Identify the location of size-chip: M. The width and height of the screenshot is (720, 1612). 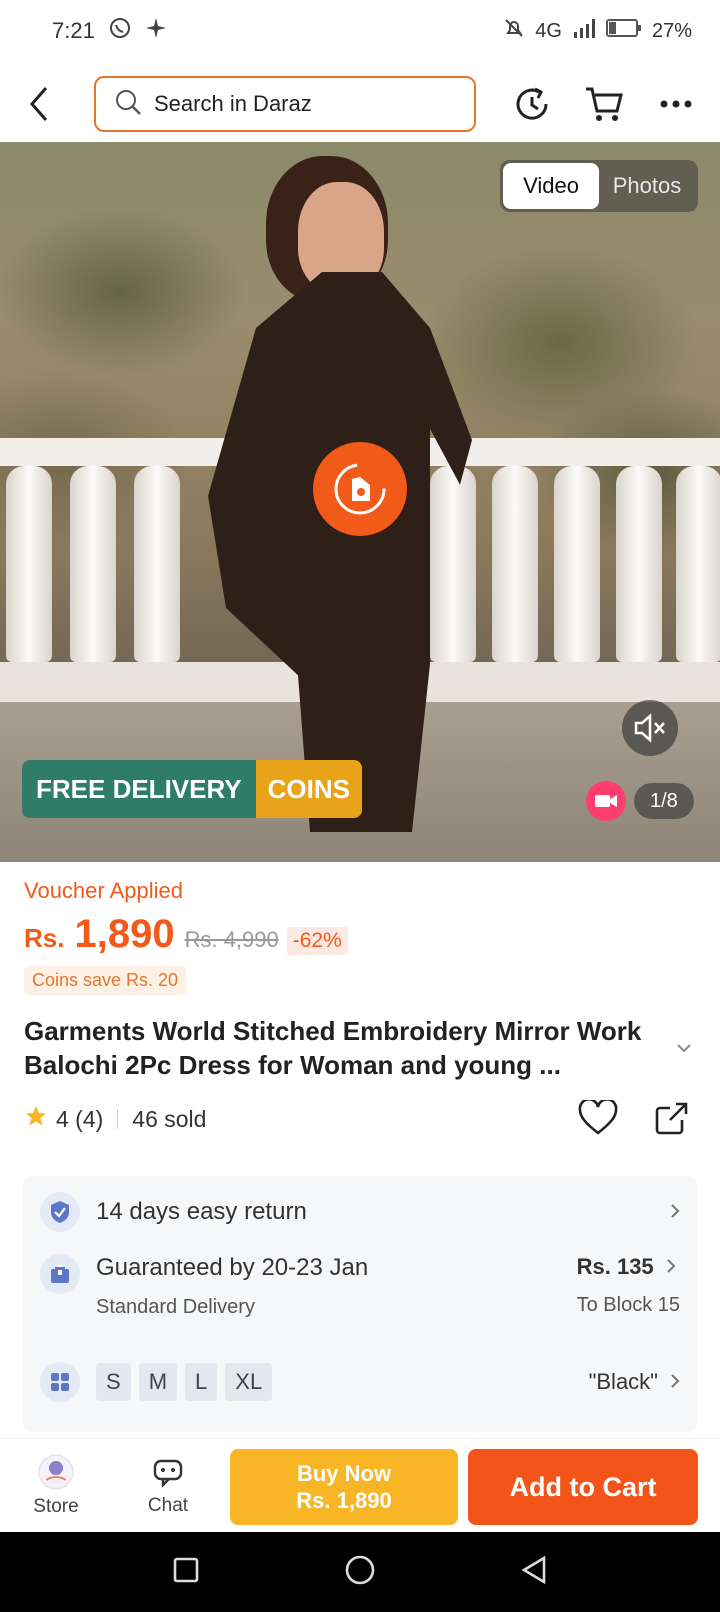
(158, 1382).